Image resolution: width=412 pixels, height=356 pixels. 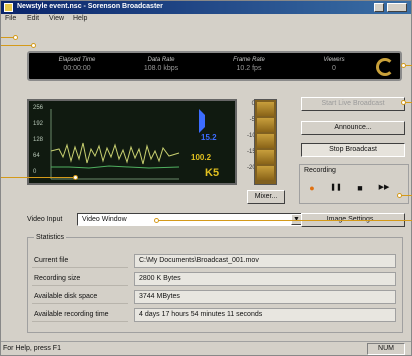 What do you see at coordinates (360, 188) in the screenshot?
I see `stop-icon: ■` at bounding box center [360, 188].